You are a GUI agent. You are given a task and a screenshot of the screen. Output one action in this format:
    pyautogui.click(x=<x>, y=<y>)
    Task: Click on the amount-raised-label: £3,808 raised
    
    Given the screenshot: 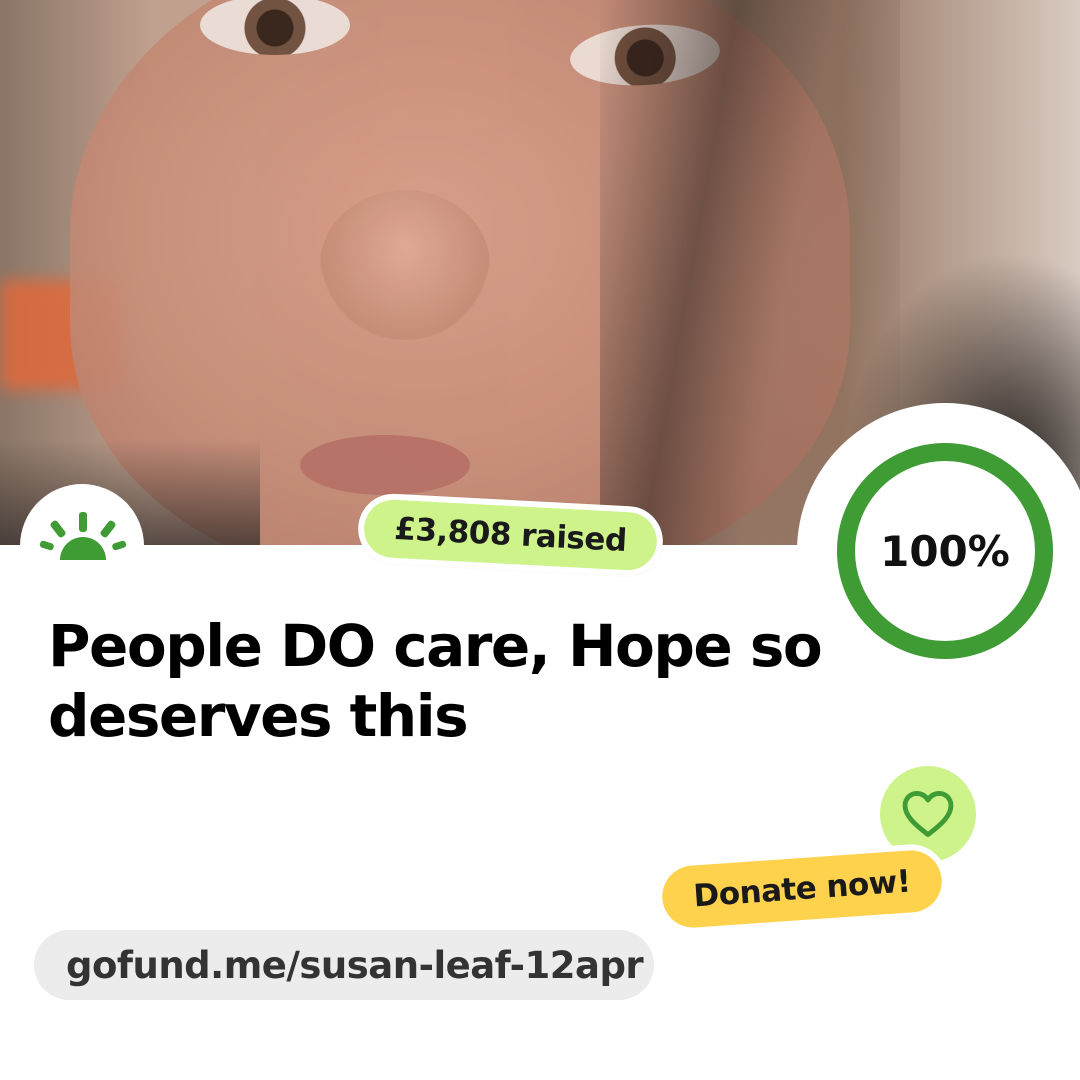 What is the action you would take?
    pyautogui.click(x=510, y=535)
    